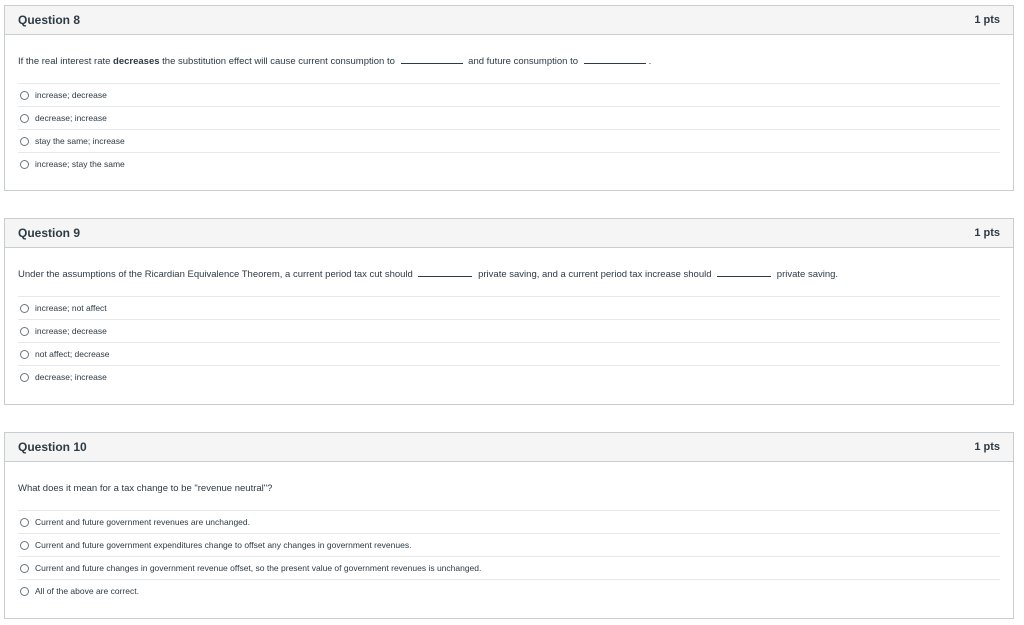 The height and width of the screenshot is (625, 1024). Describe the element at coordinates (49, 20) in the screenshot. I see `question-title: Question 8` at that location.